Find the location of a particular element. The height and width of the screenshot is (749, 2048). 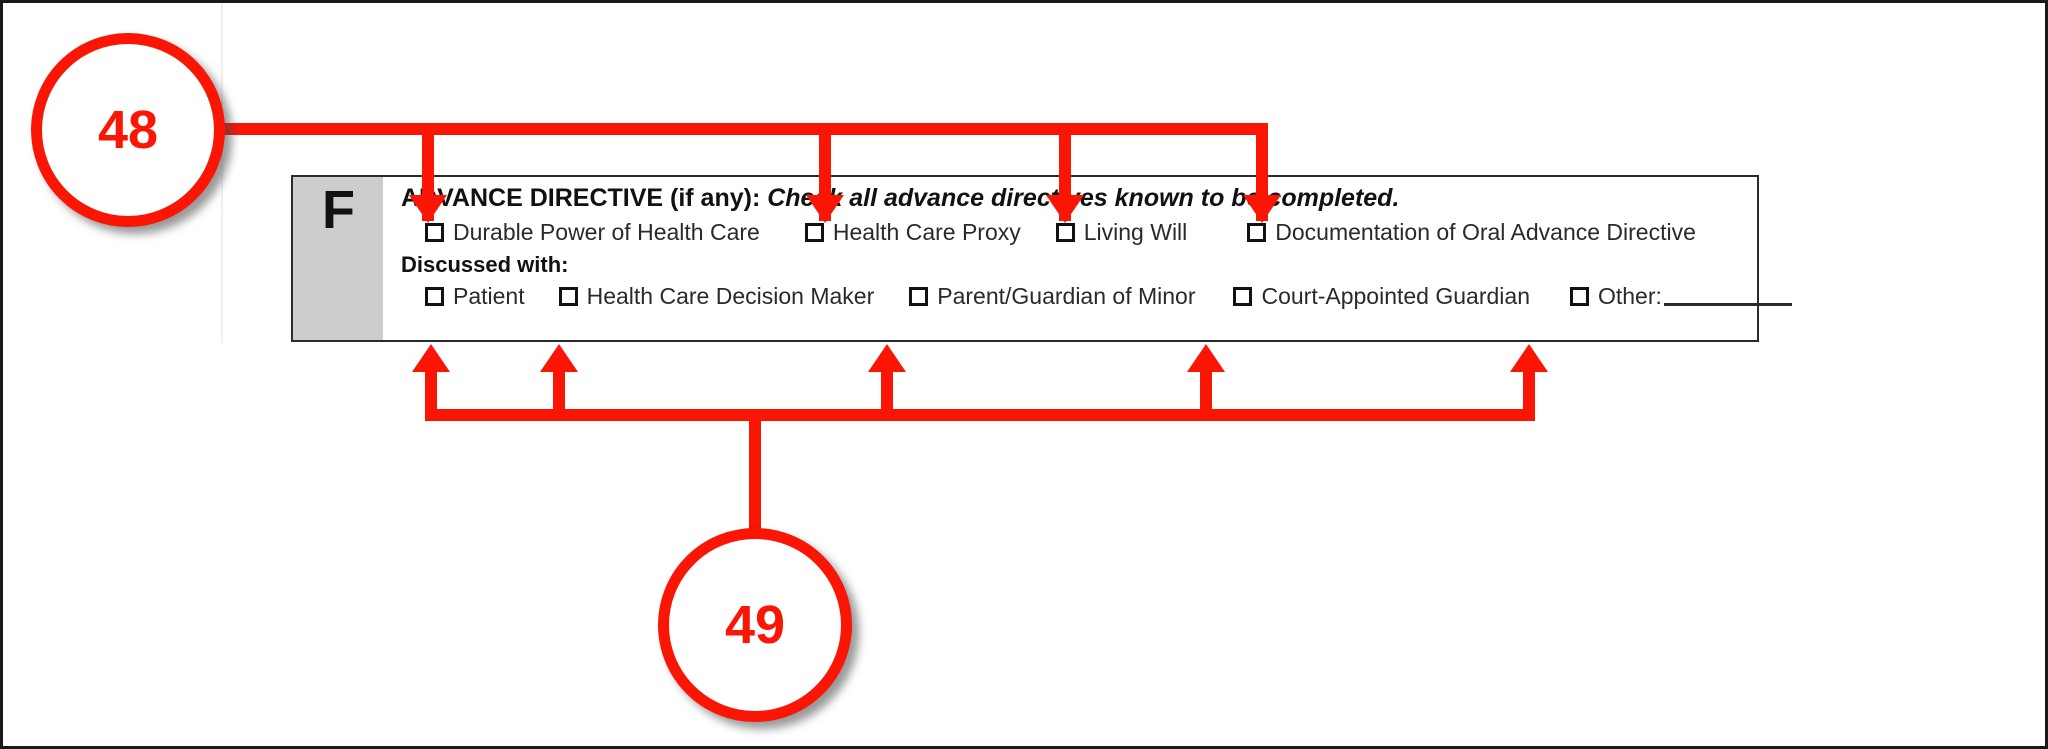

callout-marker-48: 48 is located at coordinates (128, 130).